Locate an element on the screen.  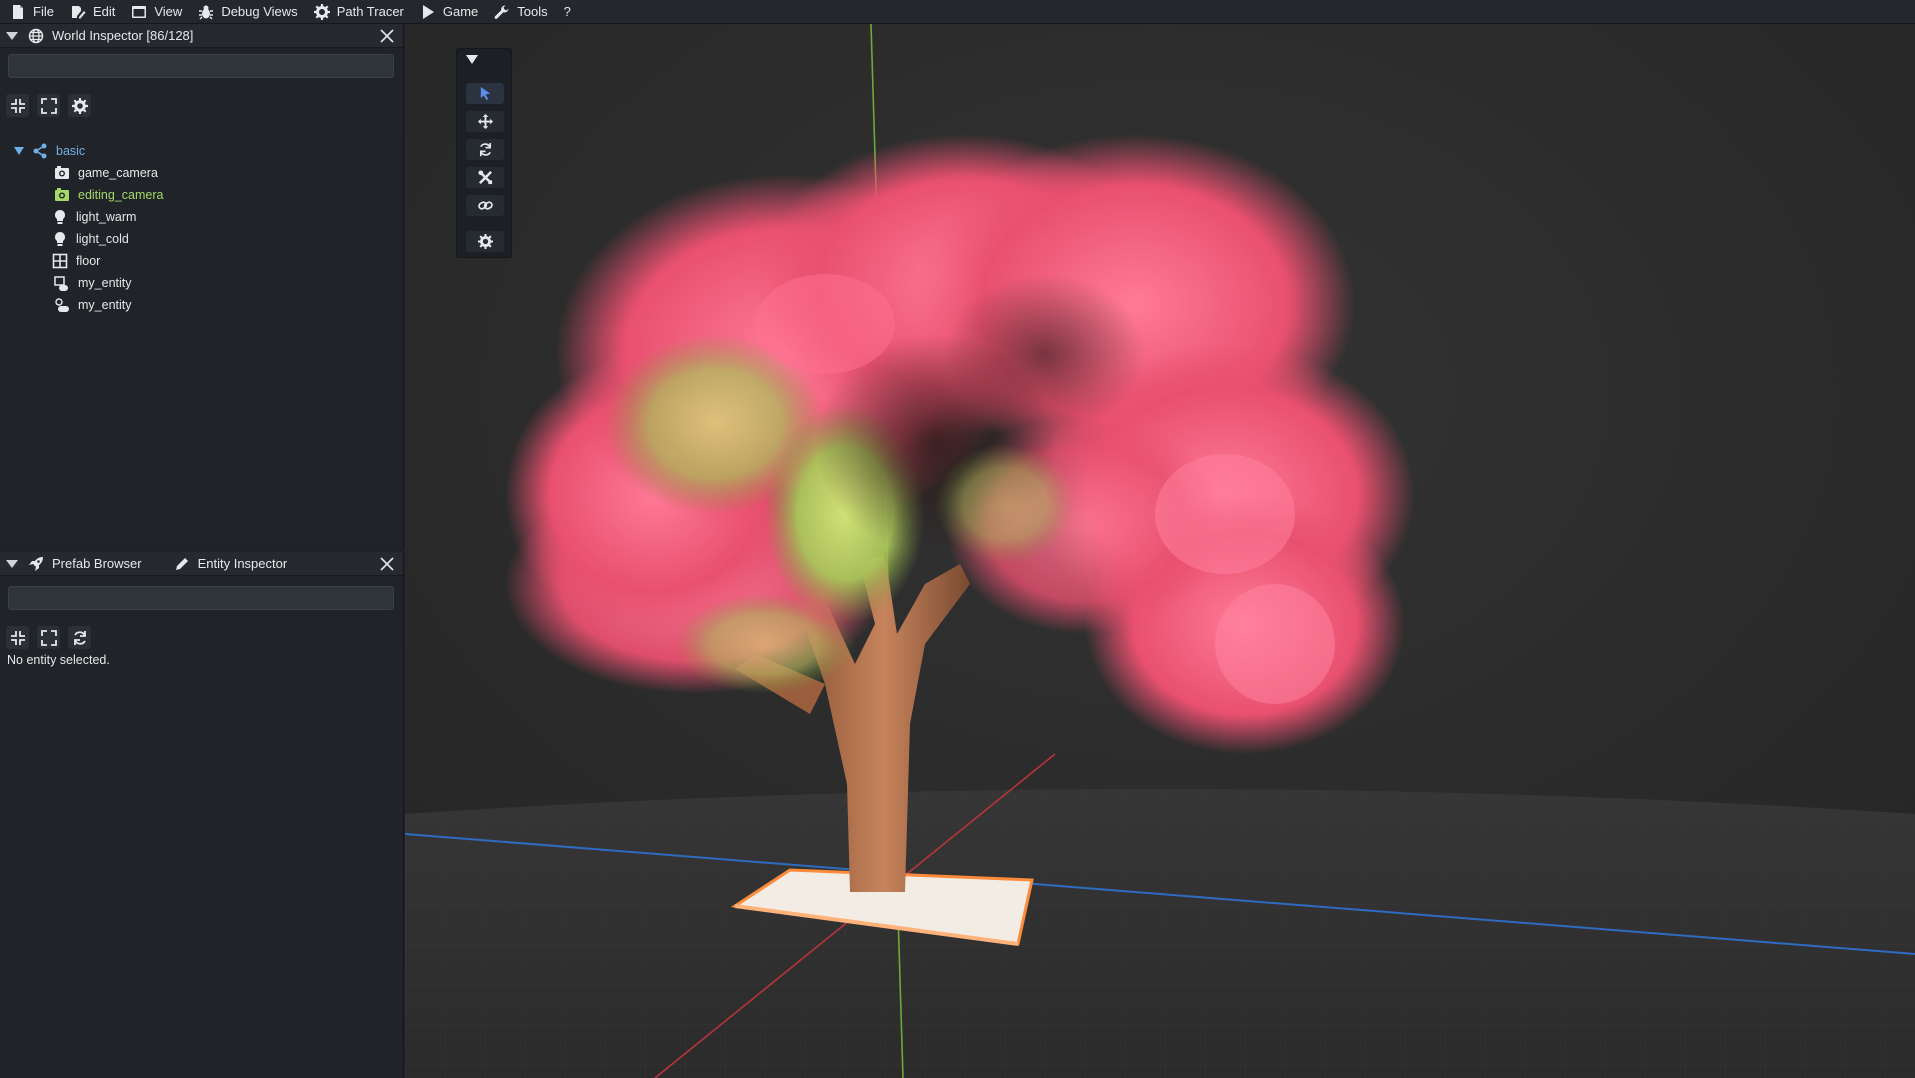
tree-item-light-cold: light_cold is located at coordinates (200, 239).